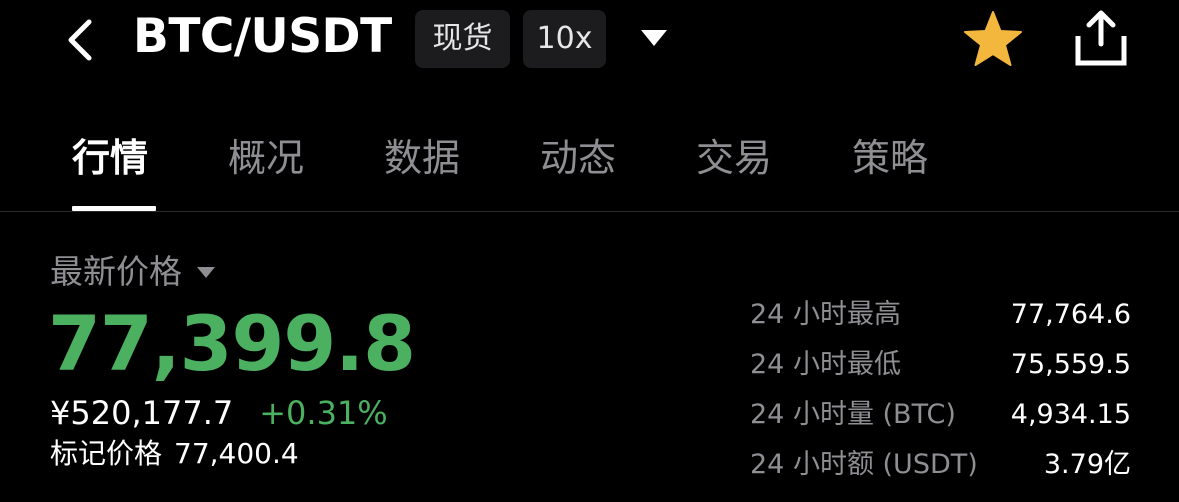 This screenshot has height=502, width=1179. I want to click on mark-price-value: 77,400.4, so click(236, 453).